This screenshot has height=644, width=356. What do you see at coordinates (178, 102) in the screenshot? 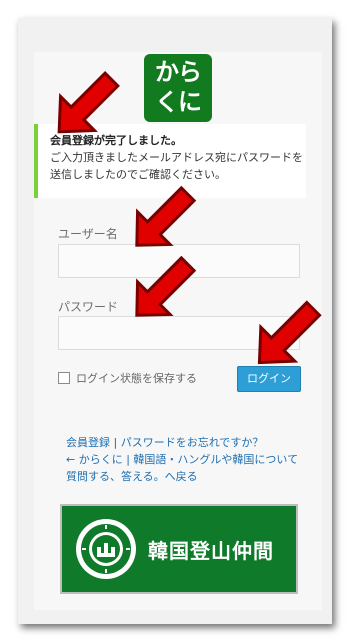
I see `logo-line2: くに` at bounding box center [178, 102].